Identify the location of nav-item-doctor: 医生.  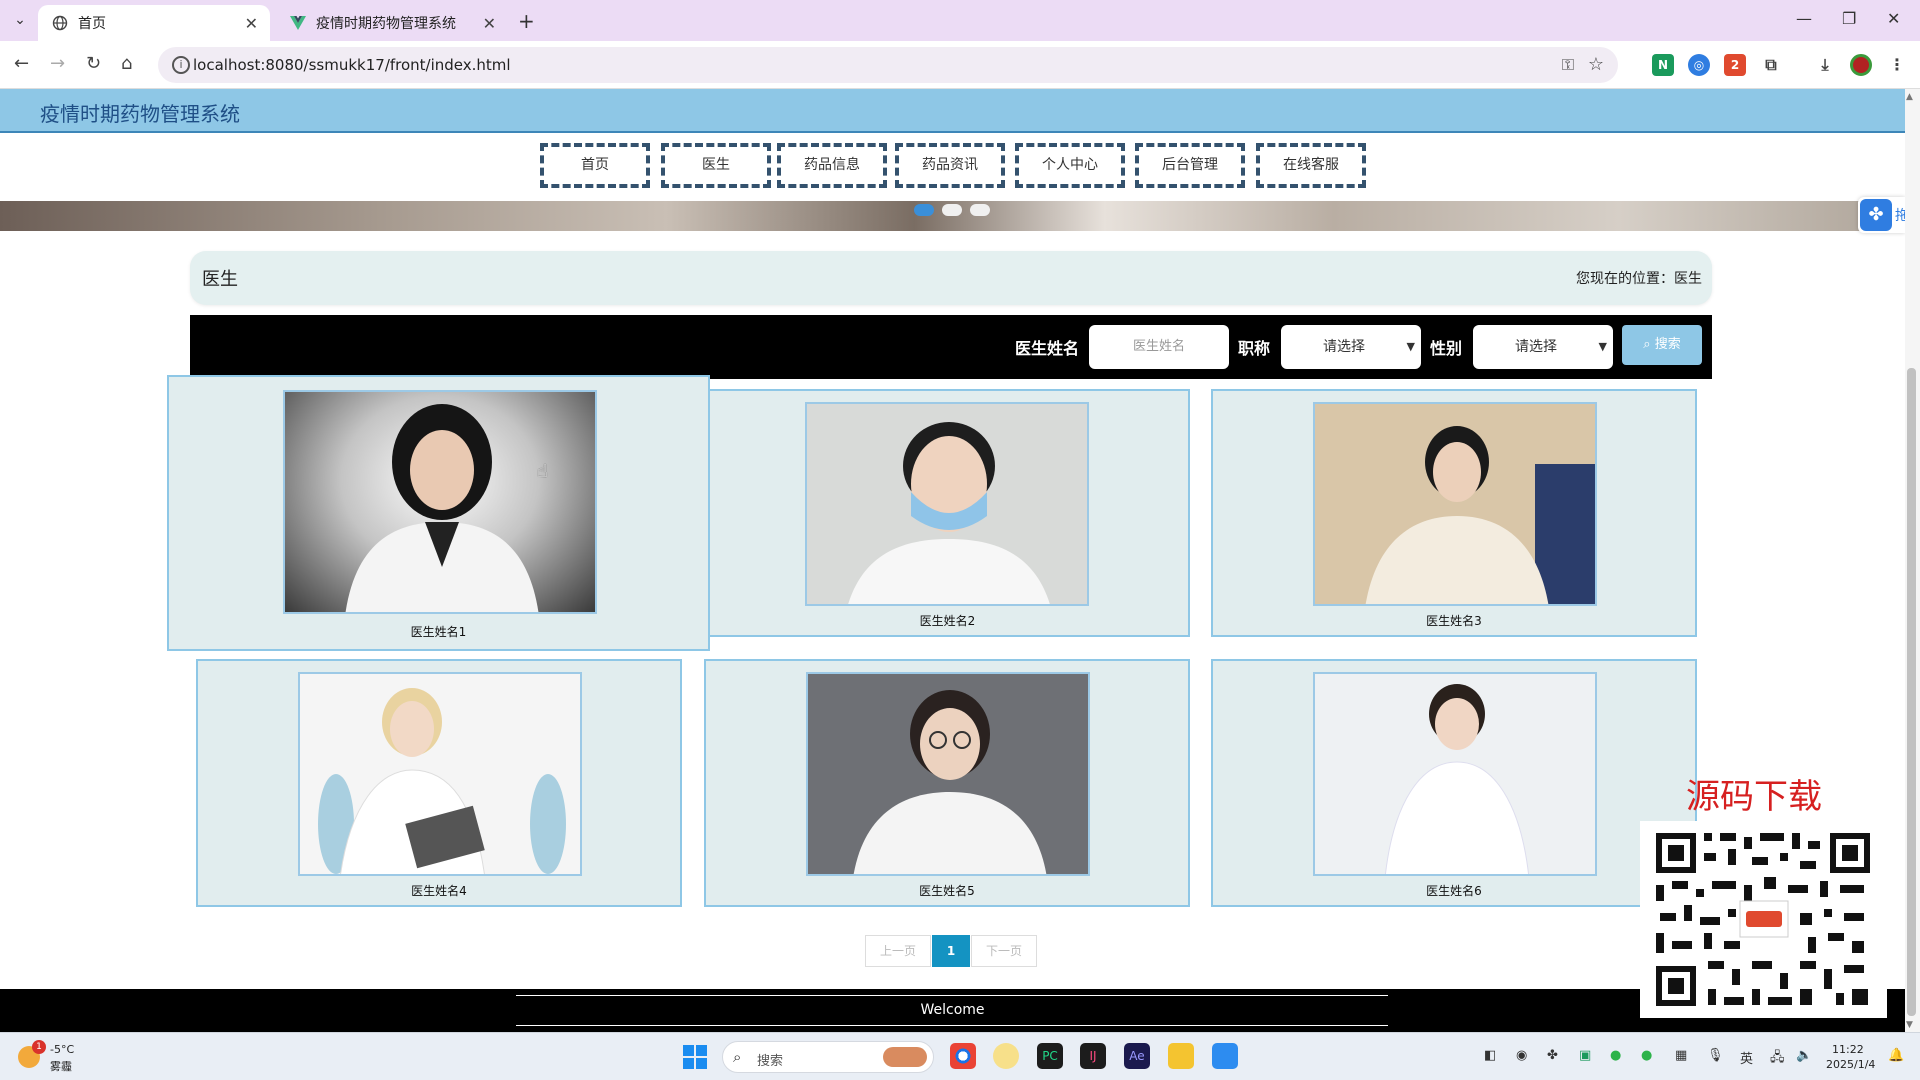
(716, 165).